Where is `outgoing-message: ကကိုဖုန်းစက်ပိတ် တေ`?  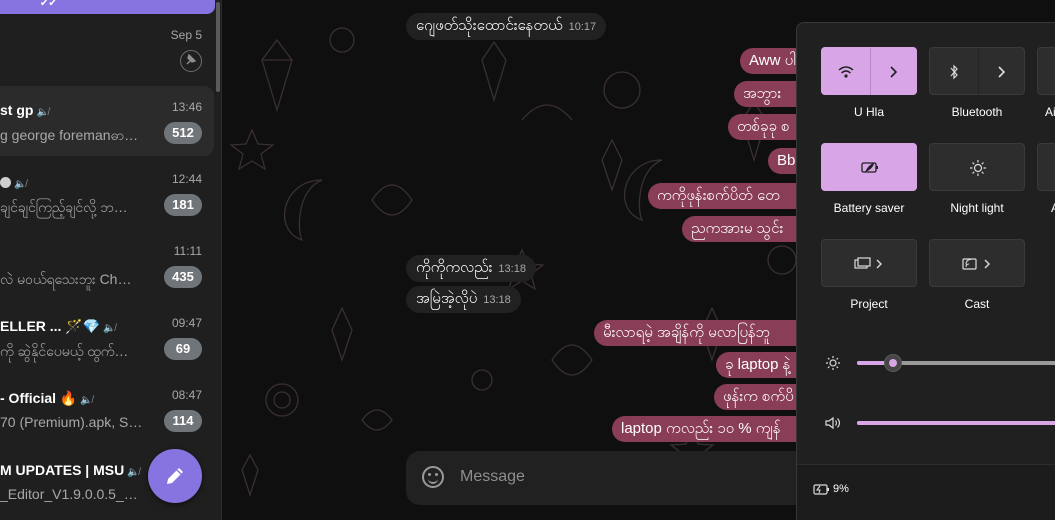 outgoing-message: ကကိုဖုန်းစက်ပိတ် တေ is located at coordinates (724, 196).